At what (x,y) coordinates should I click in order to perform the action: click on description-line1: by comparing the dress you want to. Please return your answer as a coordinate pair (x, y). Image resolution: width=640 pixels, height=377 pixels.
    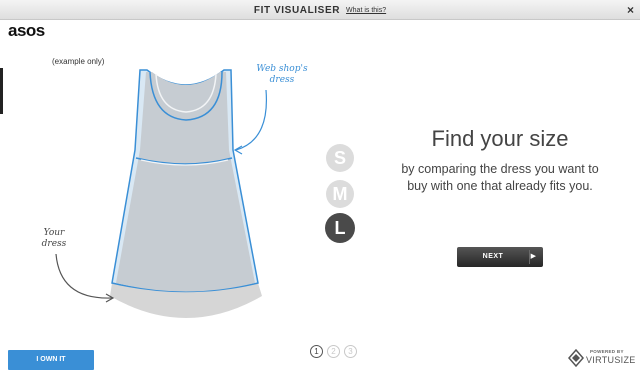
    Looking at the image, I should click on (500, 169).